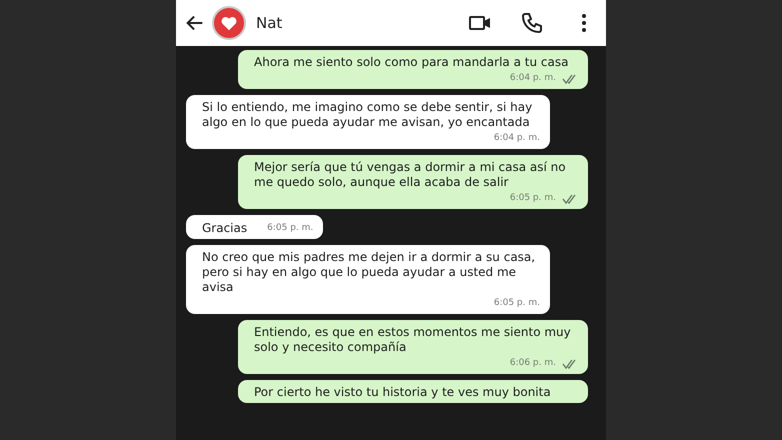  What do you see at coordinates (410, 175) in the screenshot?
I see `message-text: Mejor sería que tú vengas a dormir a mi casa así no me quedo solo, aunque ella acaba de salir` at bounding box center [410, 175].